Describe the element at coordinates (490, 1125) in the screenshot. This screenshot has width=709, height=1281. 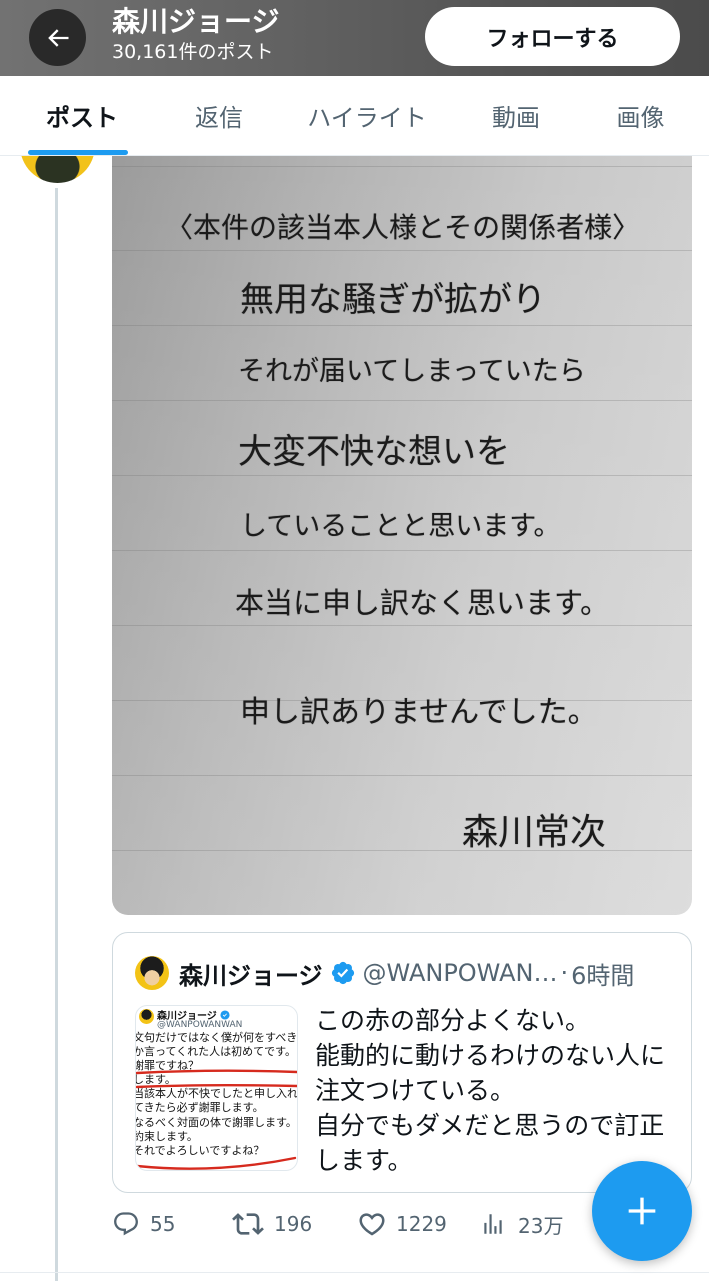
I see `quoted-text-line: 自分でもダメだと思うので訂正` at that location.